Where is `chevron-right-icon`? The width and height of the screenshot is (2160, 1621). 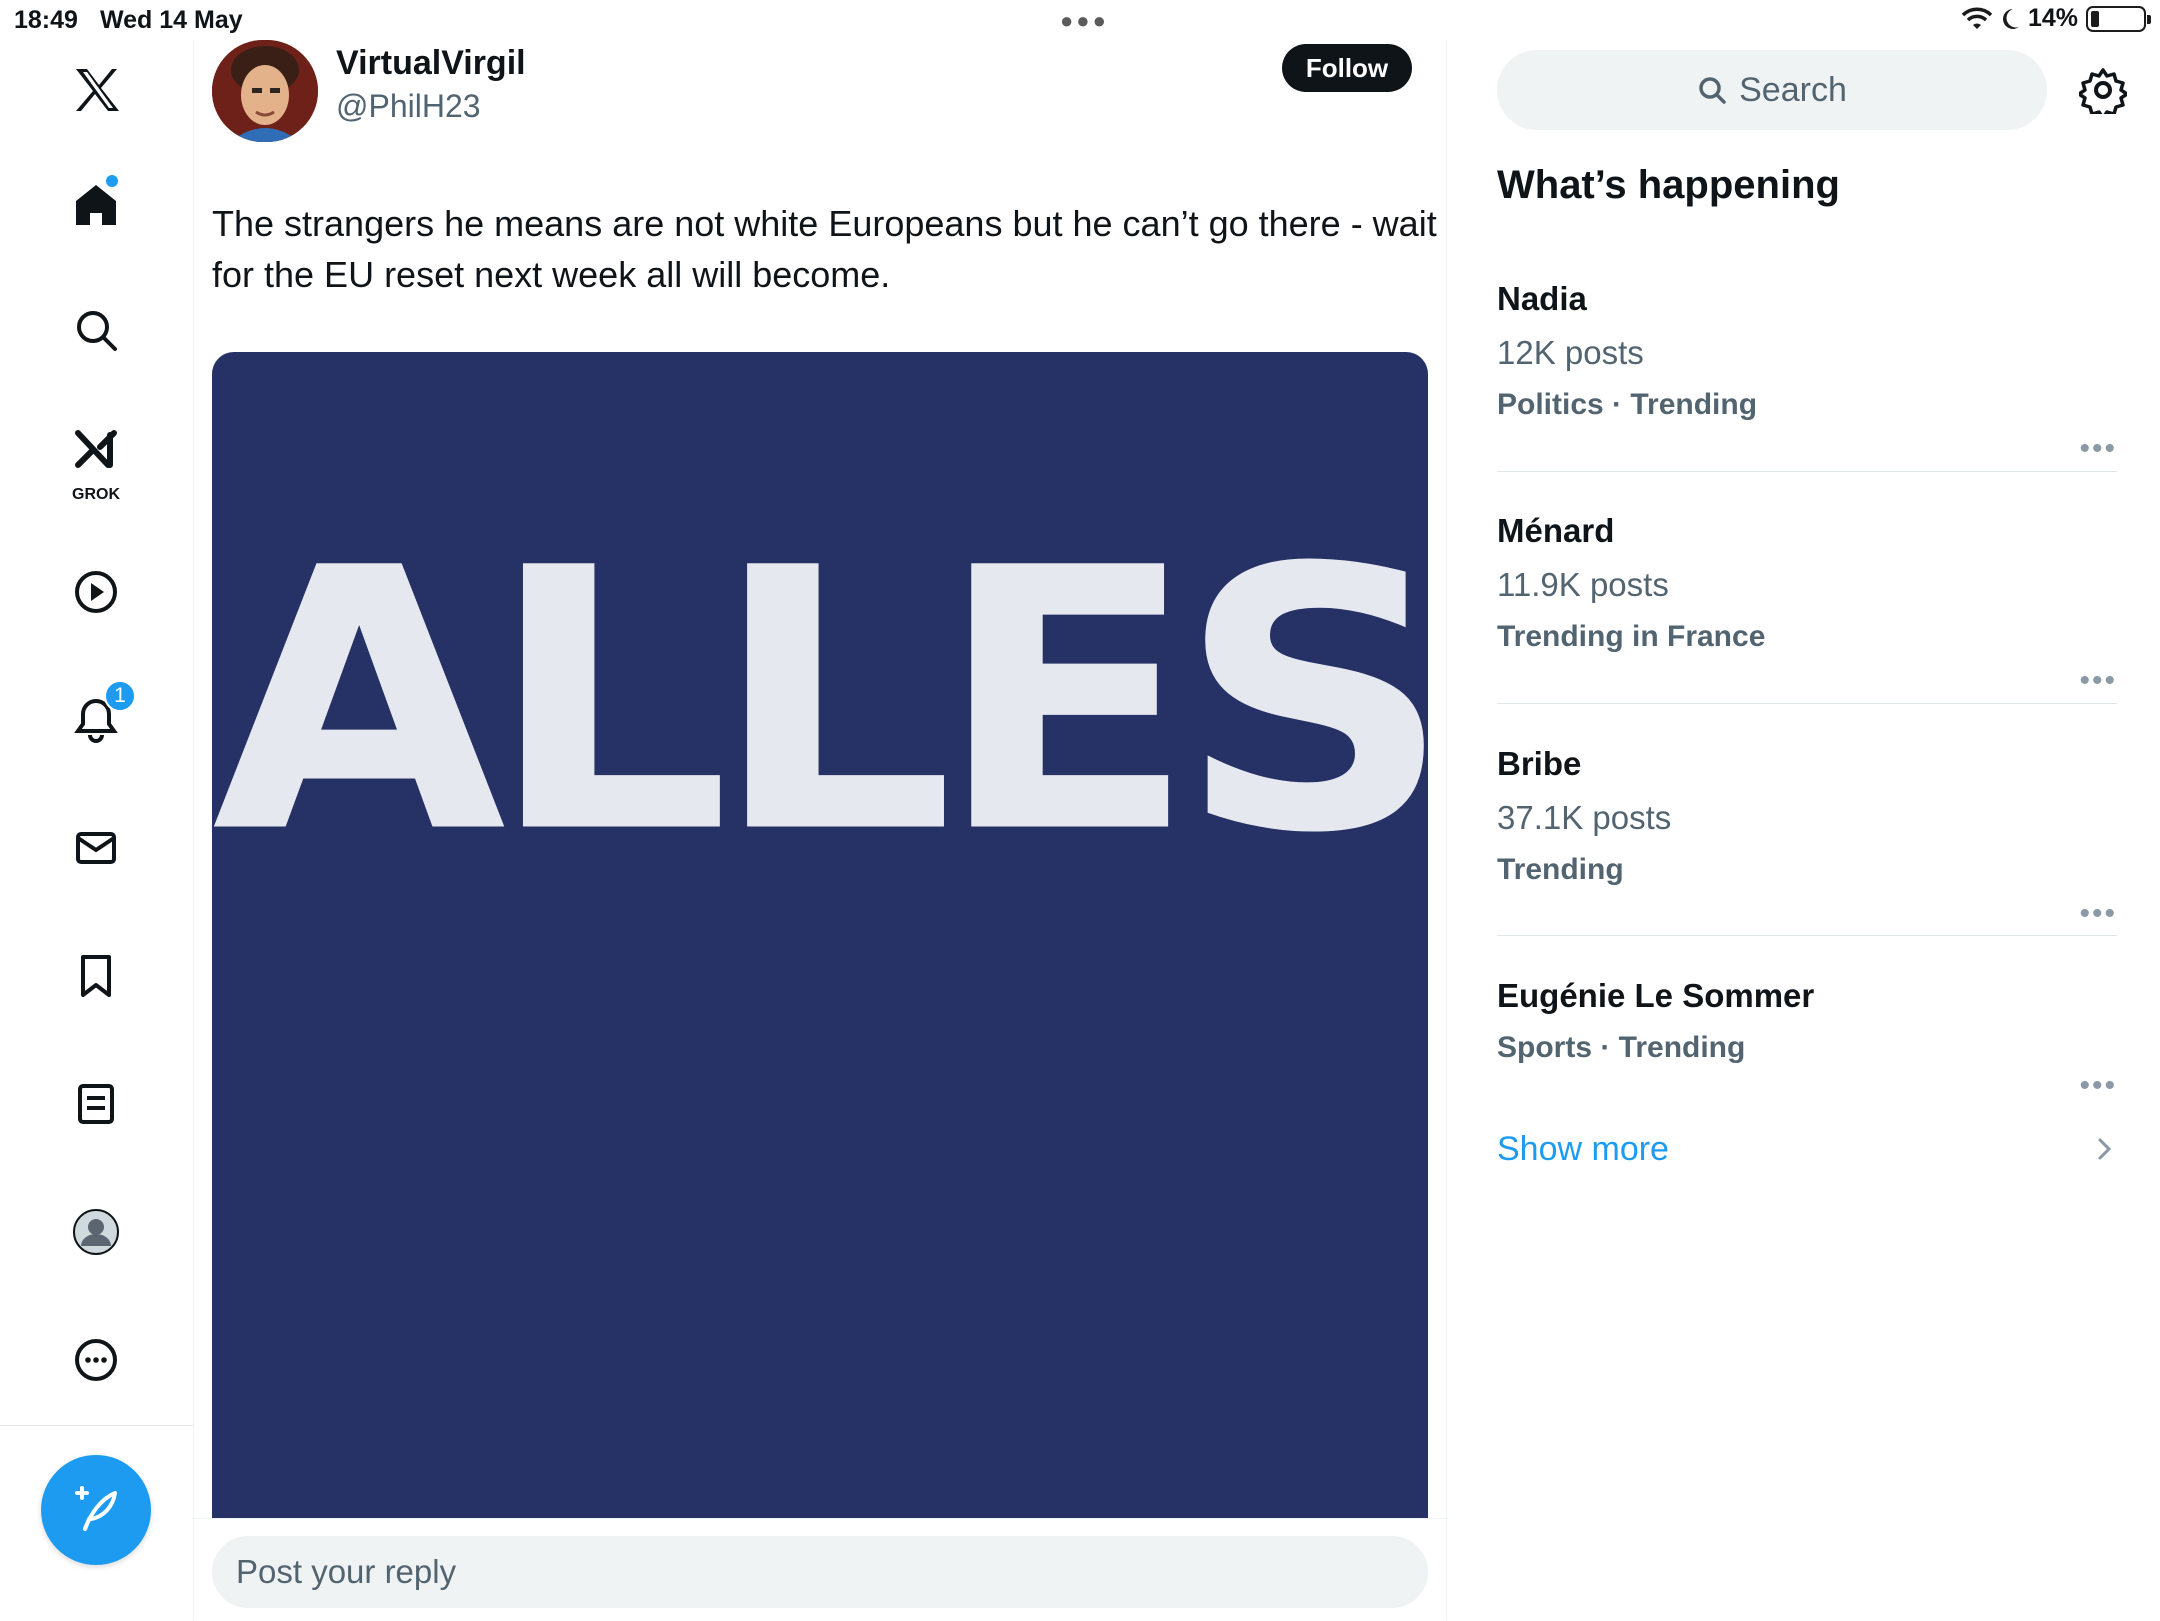 chevron-right-icon is located at coordinates (2104, 1149).